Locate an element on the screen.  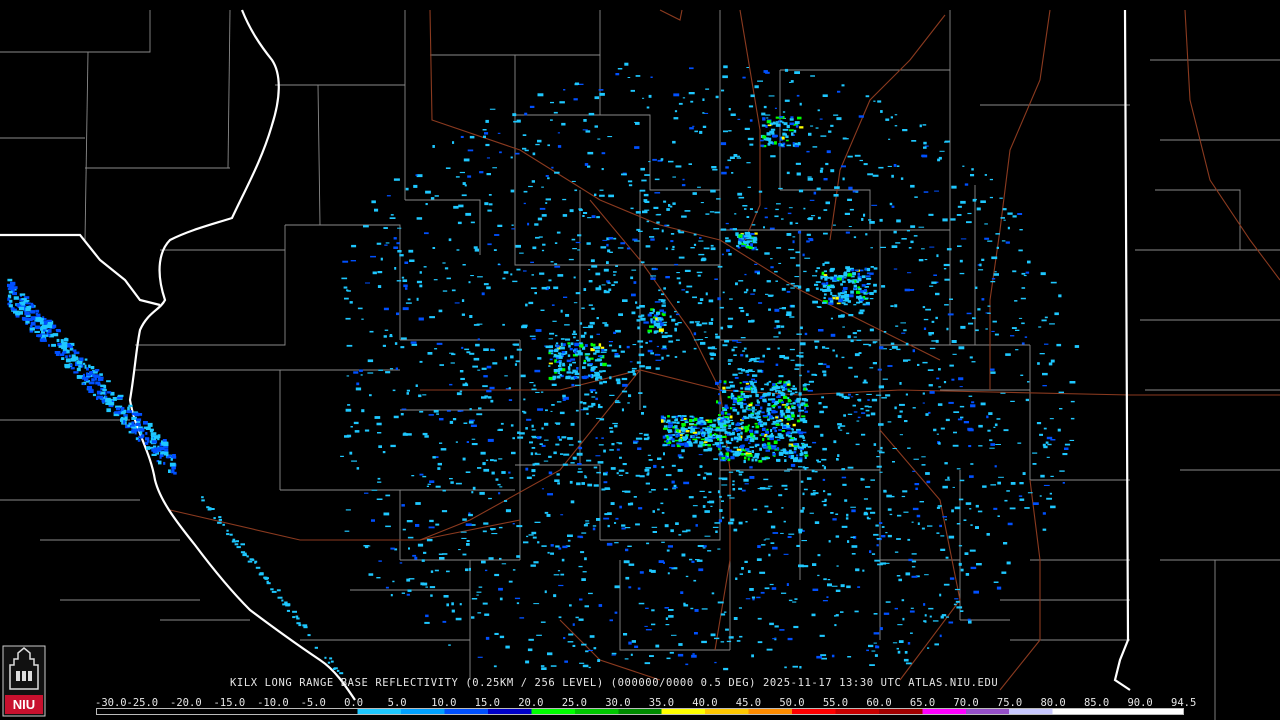
county-line is located at coordinates (547, 190).